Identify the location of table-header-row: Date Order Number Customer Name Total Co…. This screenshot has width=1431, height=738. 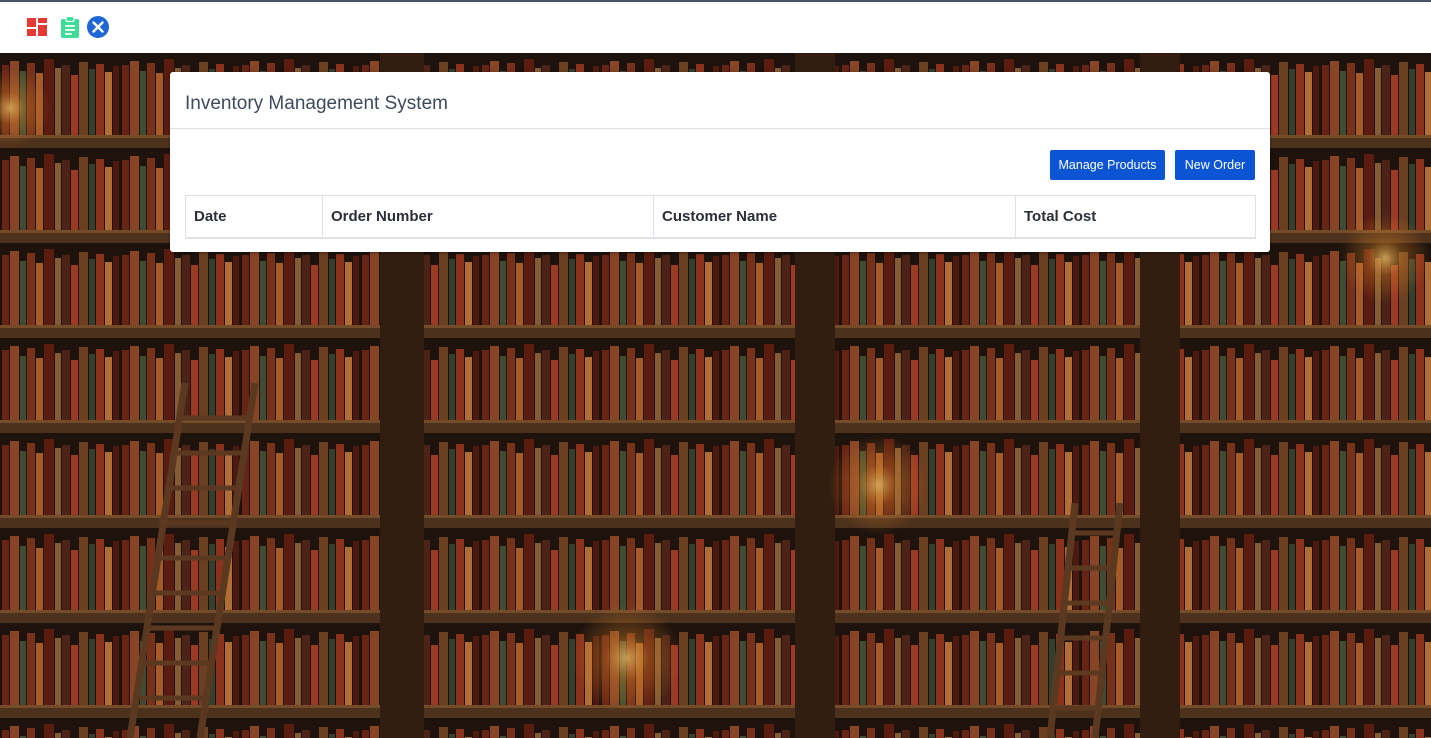
(720, 217).